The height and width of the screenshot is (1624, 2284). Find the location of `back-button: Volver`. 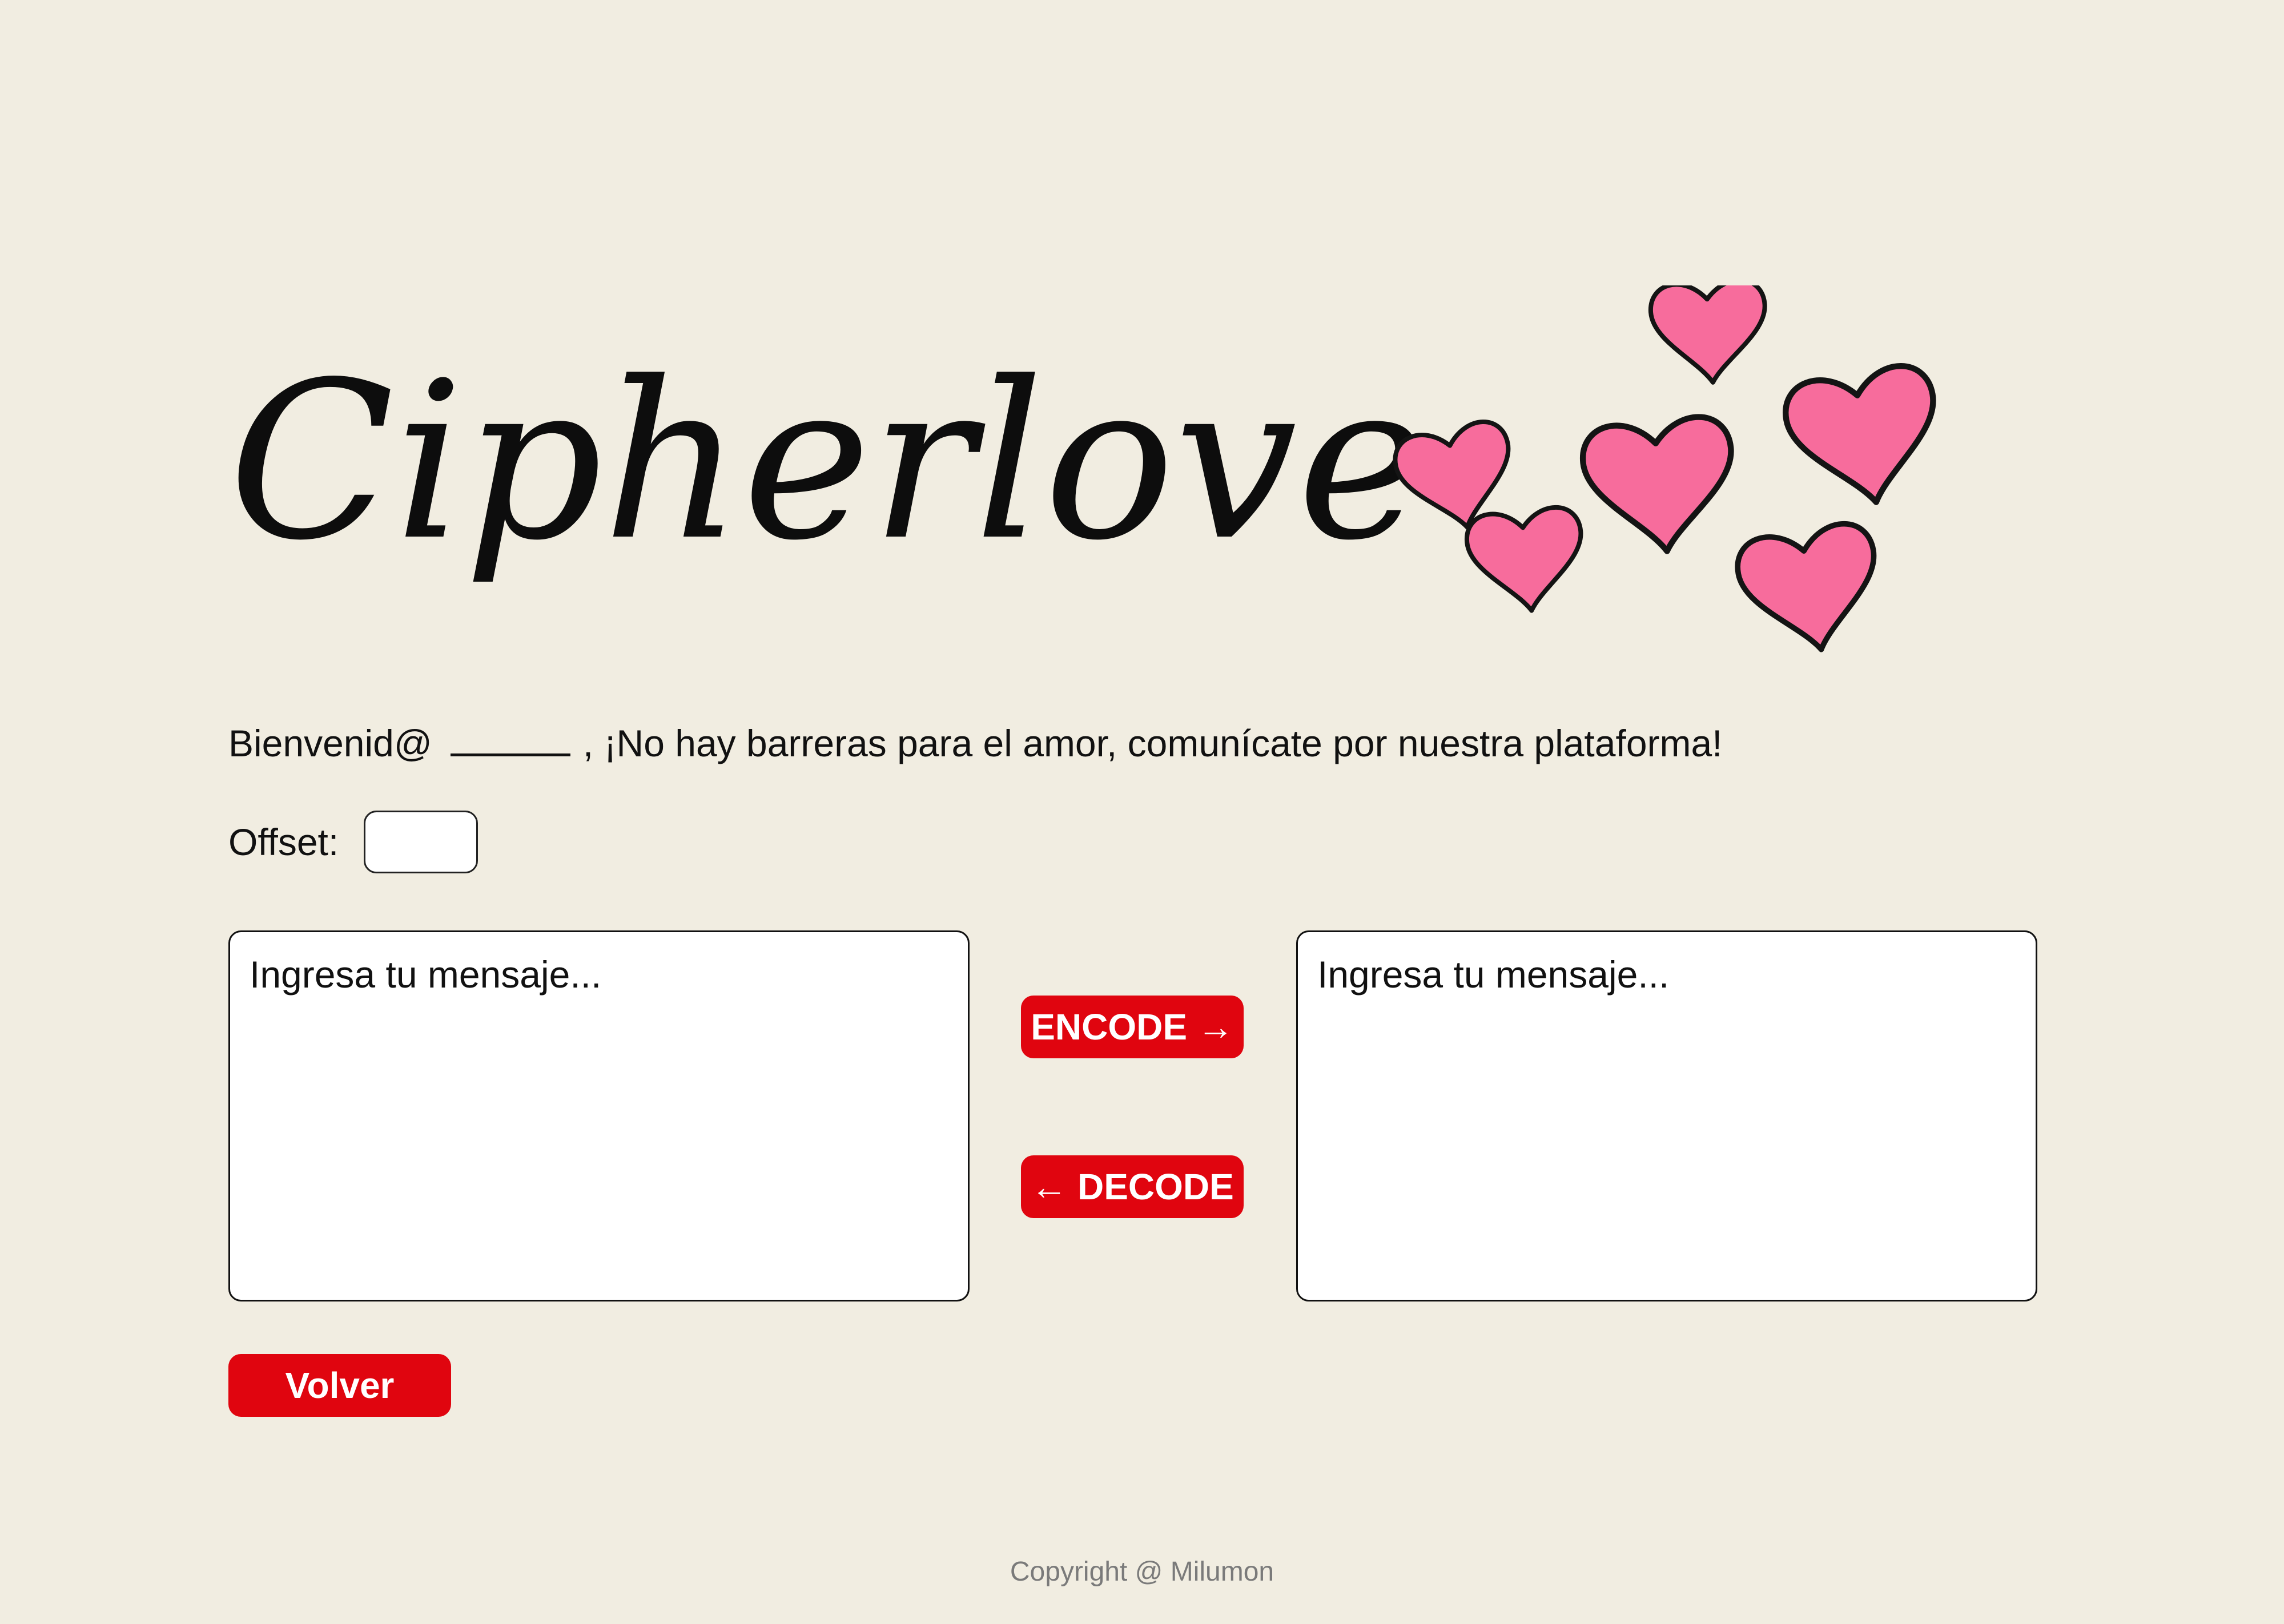

back-button: Volver is located at coordinates (339, 1385).